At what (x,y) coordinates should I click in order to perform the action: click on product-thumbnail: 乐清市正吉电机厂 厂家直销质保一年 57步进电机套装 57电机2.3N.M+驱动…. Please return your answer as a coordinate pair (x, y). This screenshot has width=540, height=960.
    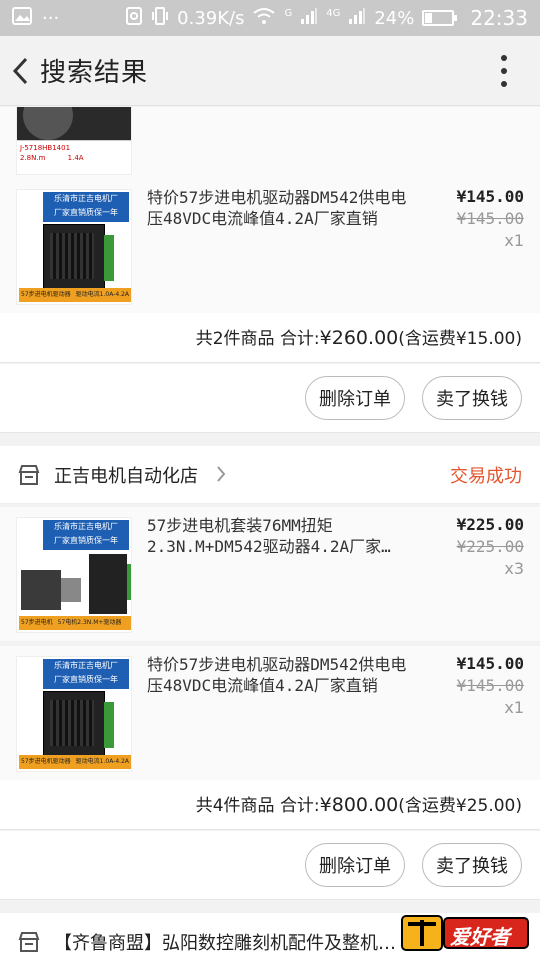
    Looking at the image, I should click on (74, 575).